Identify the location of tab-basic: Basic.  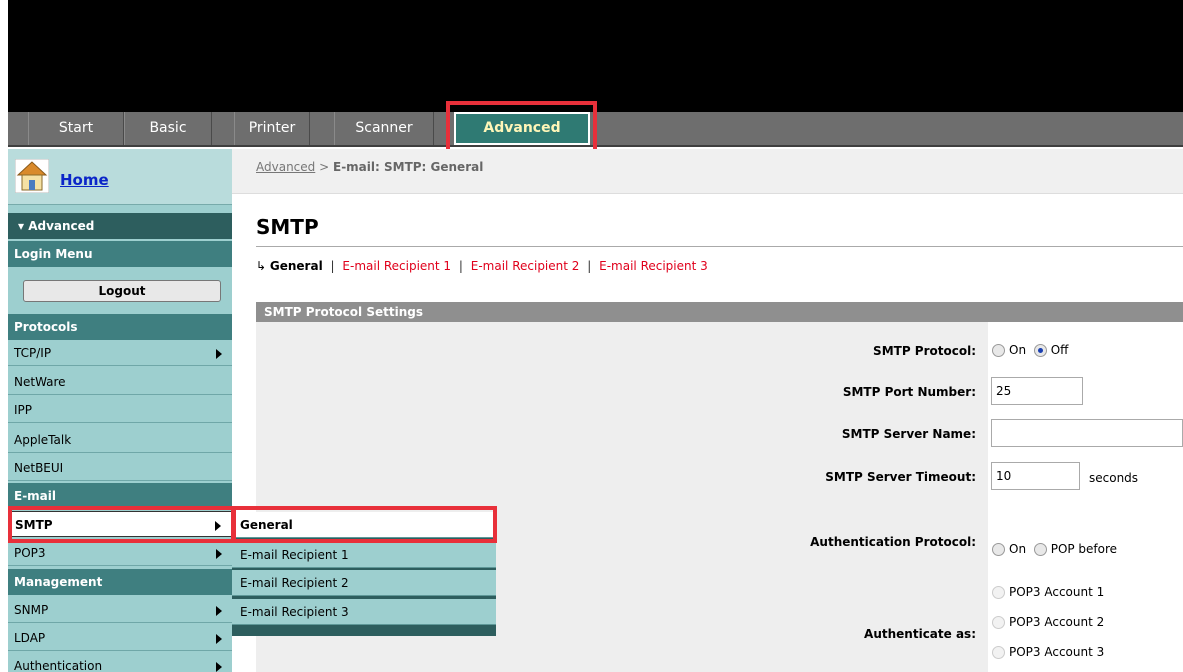
(168, 128).